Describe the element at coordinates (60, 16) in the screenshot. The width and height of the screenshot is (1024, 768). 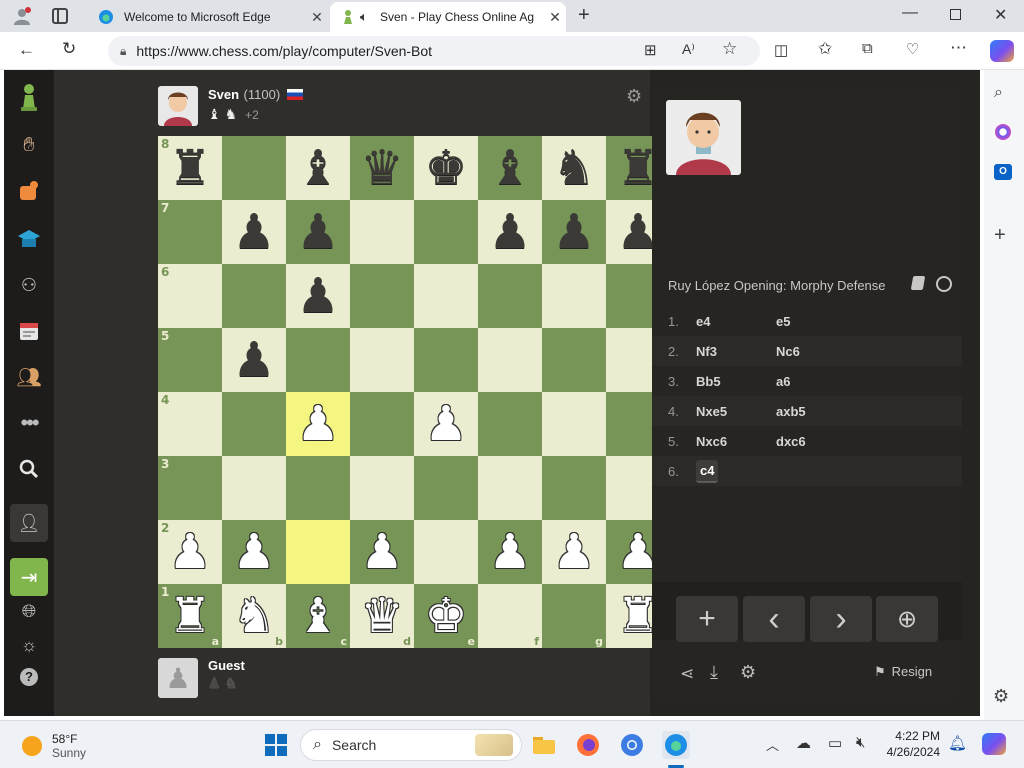
I see `tab-actions-icon` at that location.